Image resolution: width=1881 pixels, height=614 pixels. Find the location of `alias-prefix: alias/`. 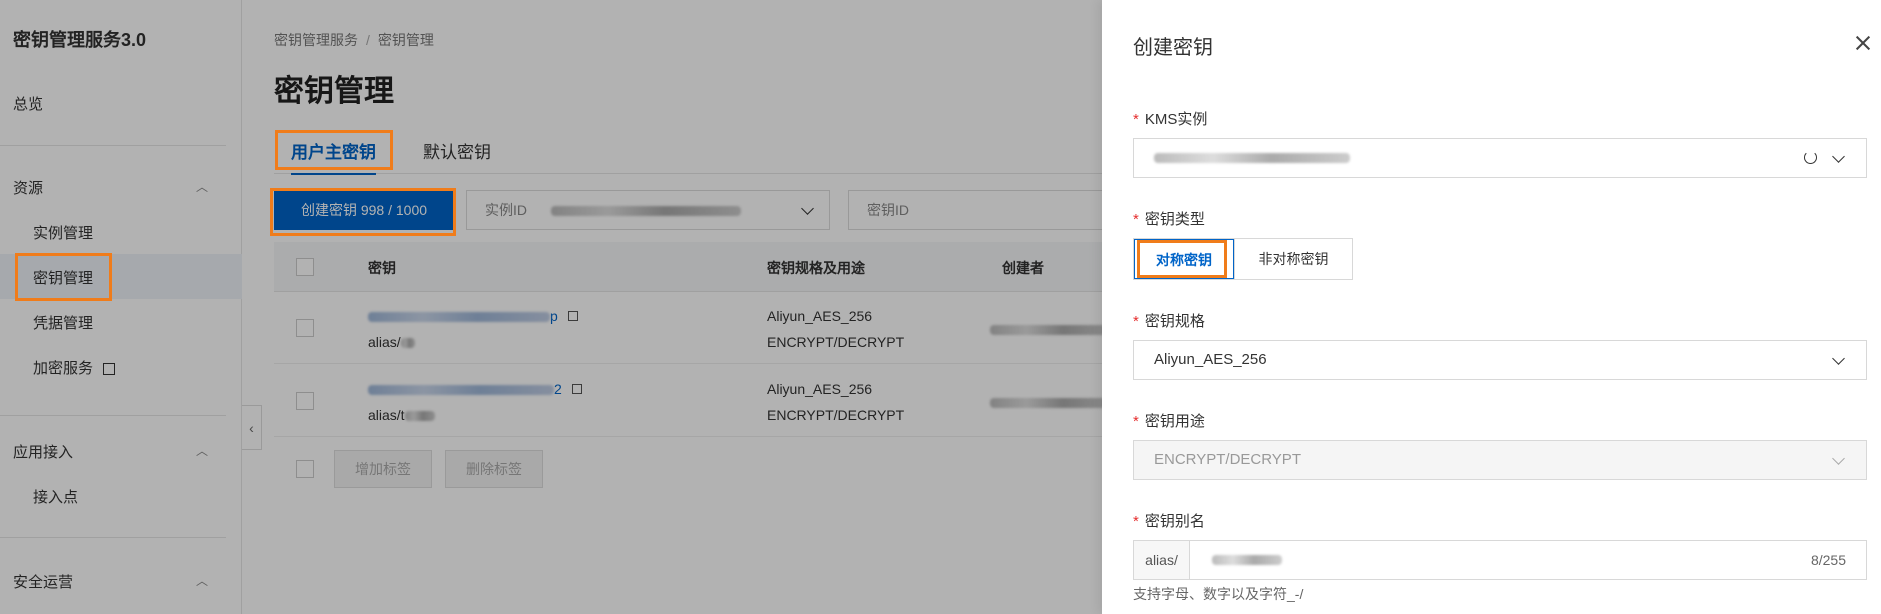

alias-prefix: alias/ is located at coordinates (1162, 560).